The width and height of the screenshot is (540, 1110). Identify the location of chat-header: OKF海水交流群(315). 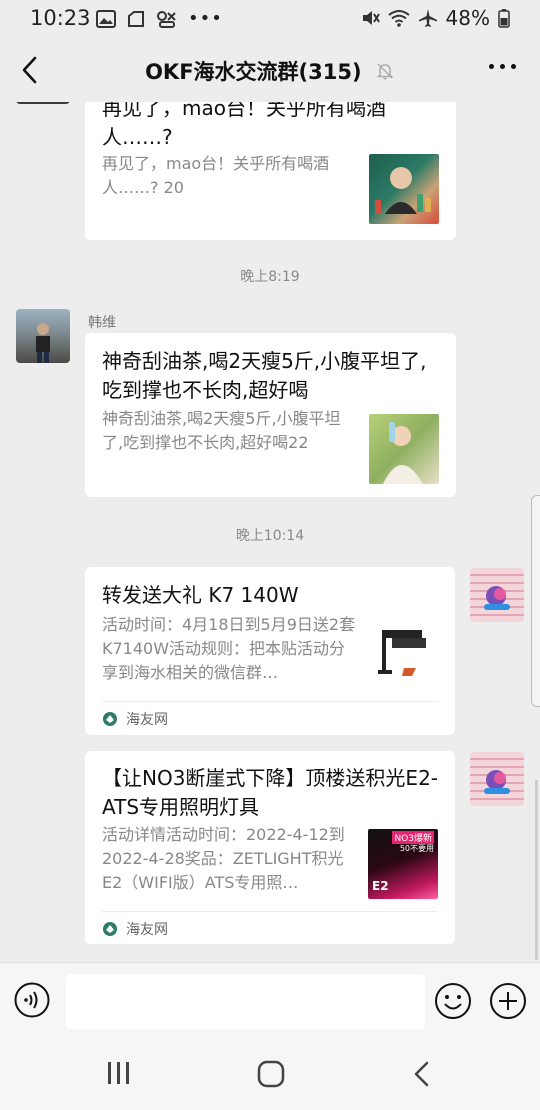
(270, 69).